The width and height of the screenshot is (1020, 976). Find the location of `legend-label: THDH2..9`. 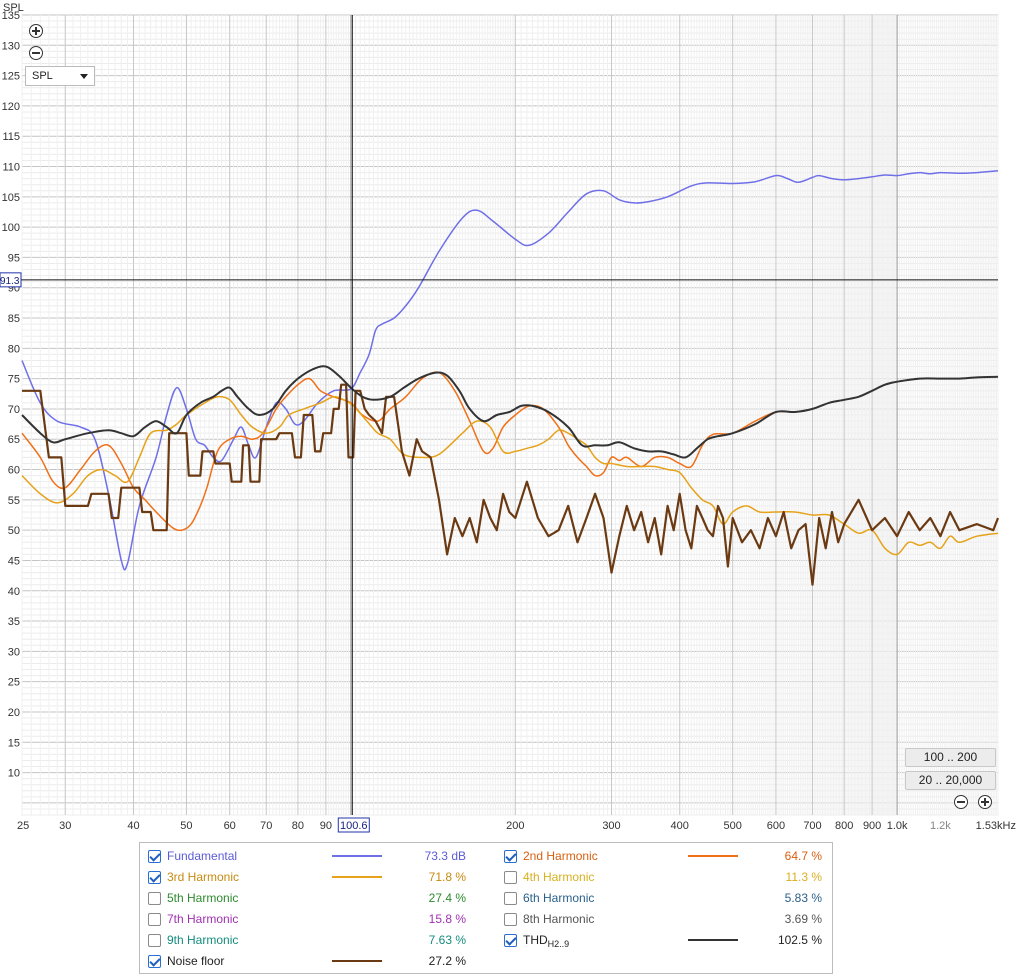

legend-label: THDH2..9 is located at coordinates (546, 941).